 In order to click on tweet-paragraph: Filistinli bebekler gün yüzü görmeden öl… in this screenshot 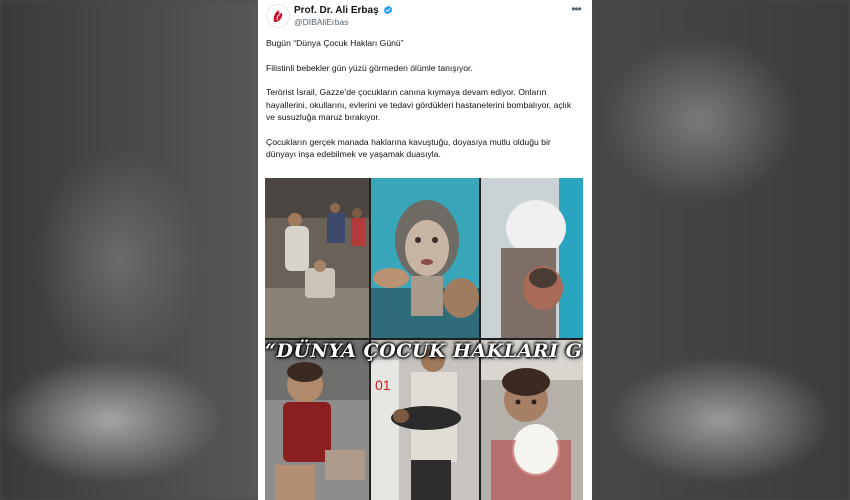, I will do `click(369, 67)`.